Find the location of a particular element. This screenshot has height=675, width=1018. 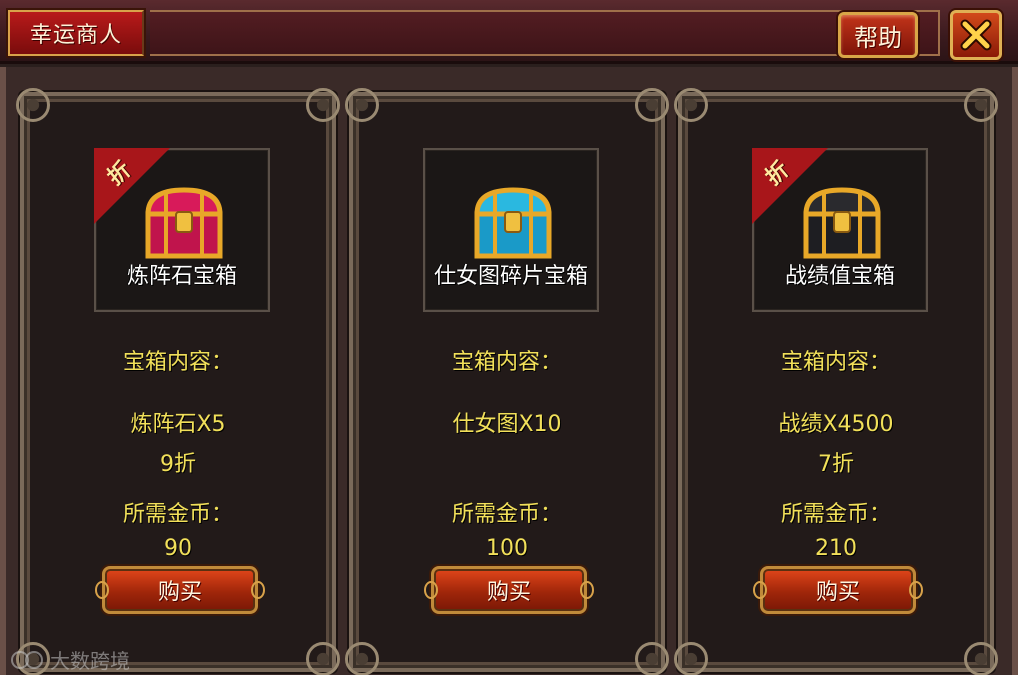

watermark-logo-icon is located at coordinates (27, 659).